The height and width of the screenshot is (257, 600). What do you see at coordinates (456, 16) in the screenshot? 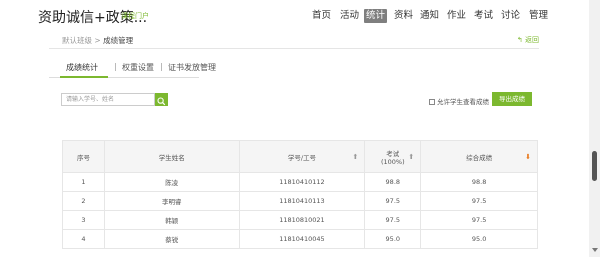
I see `nav-homework: 作业` at bounding box center [456, 16].